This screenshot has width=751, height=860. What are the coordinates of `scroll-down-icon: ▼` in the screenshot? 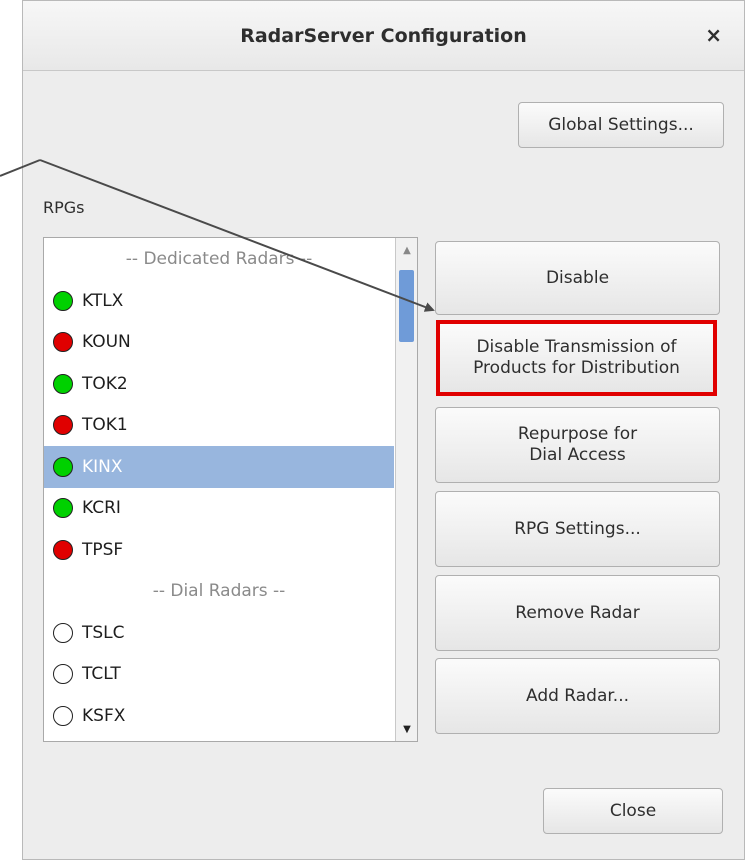 It's located at (406, 729).